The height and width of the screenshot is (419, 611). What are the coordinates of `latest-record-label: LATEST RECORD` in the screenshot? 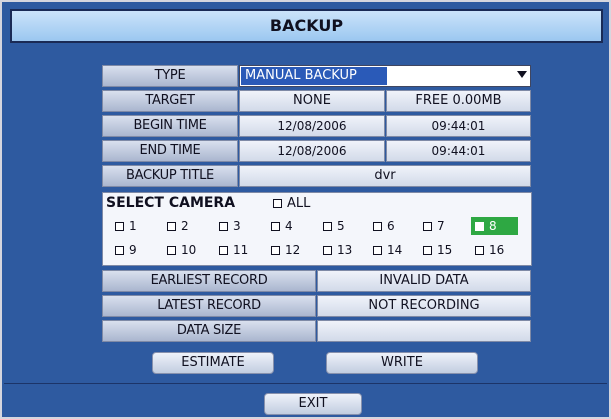 It's located at (209, 306).